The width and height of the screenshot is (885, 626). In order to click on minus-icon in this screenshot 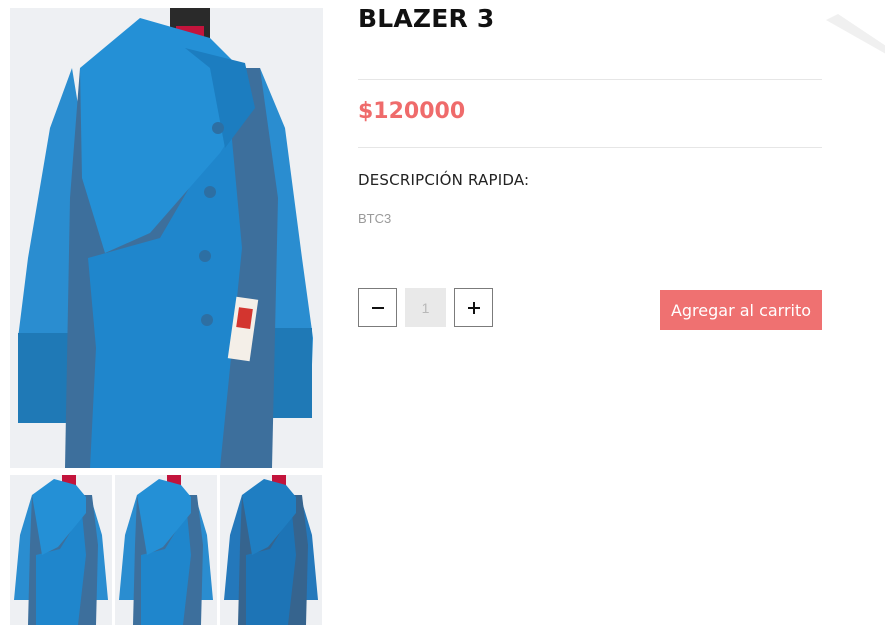, I will do `click(377, 307)`.